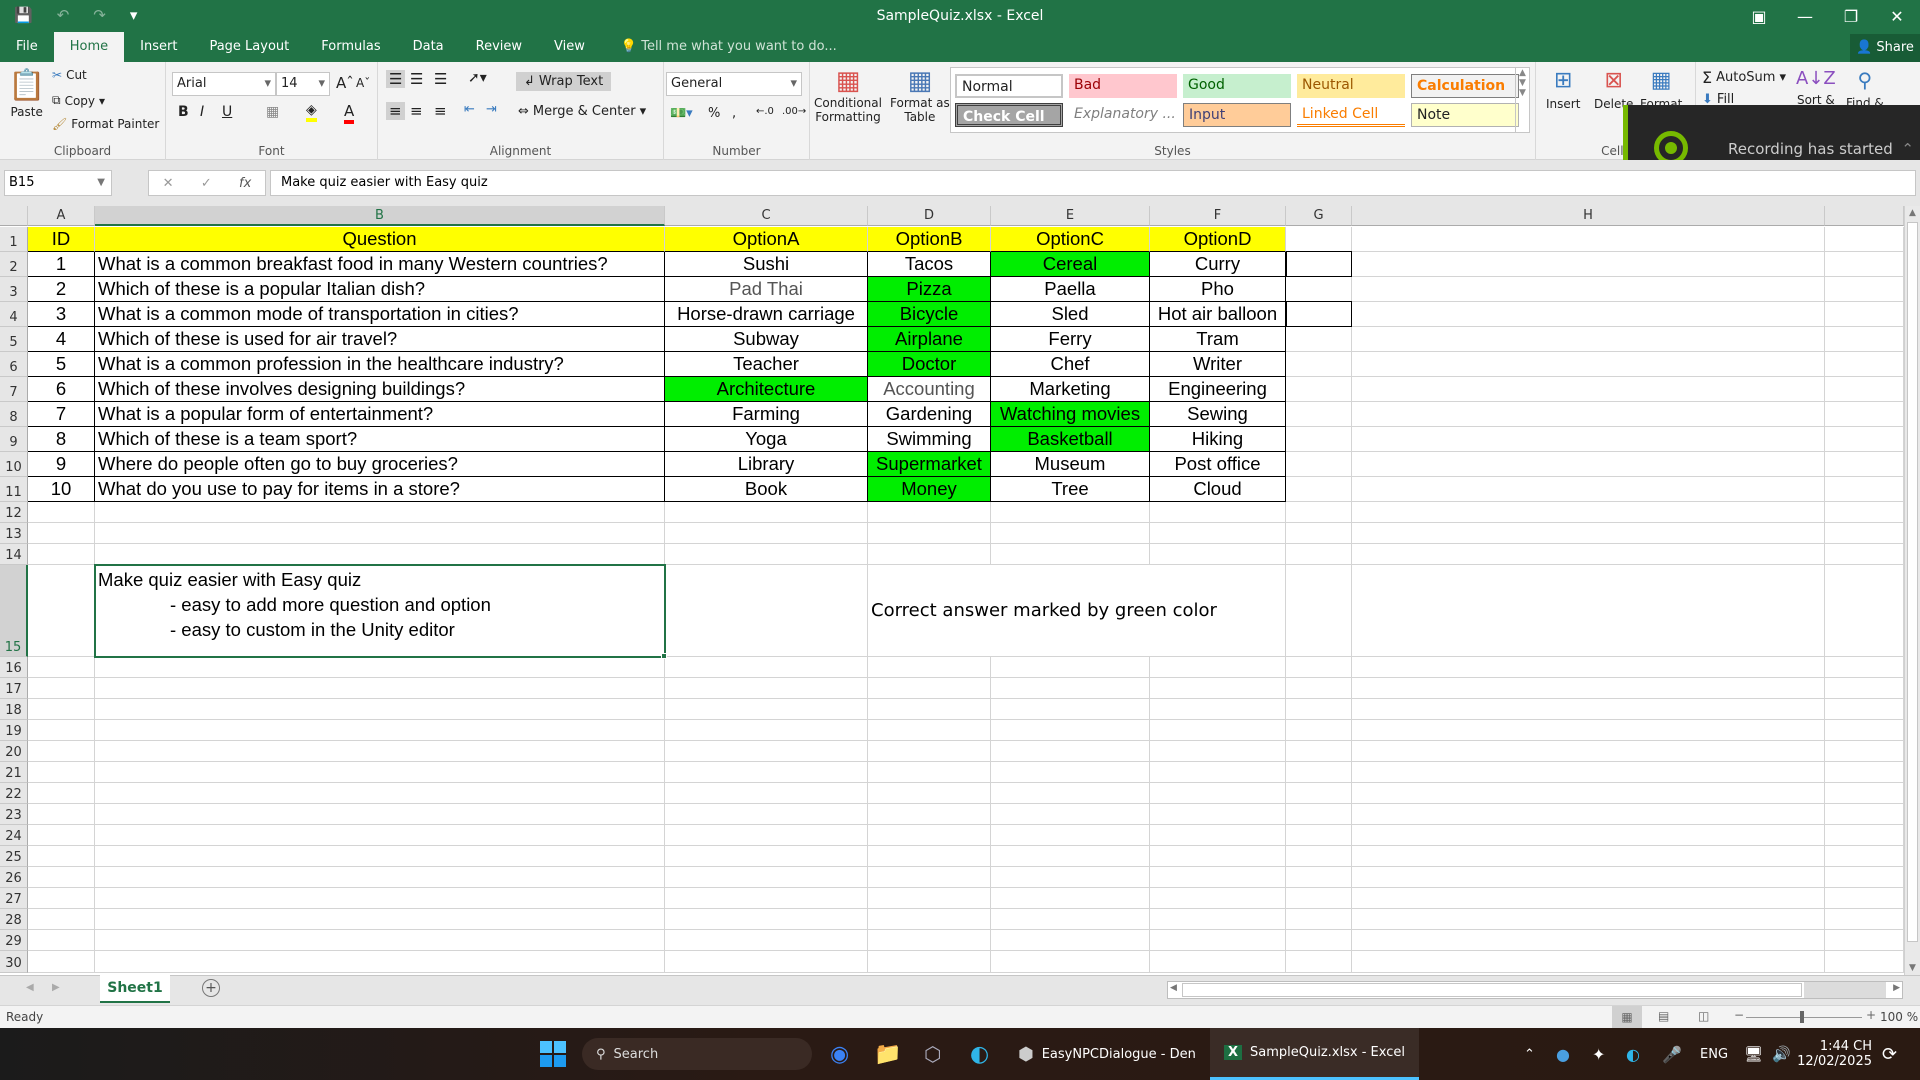 This screenshot has height=1080, width=1920. Describe the element at coordinates (14, 554) in the screenshot. I see `row-header-14: 14` at that location.